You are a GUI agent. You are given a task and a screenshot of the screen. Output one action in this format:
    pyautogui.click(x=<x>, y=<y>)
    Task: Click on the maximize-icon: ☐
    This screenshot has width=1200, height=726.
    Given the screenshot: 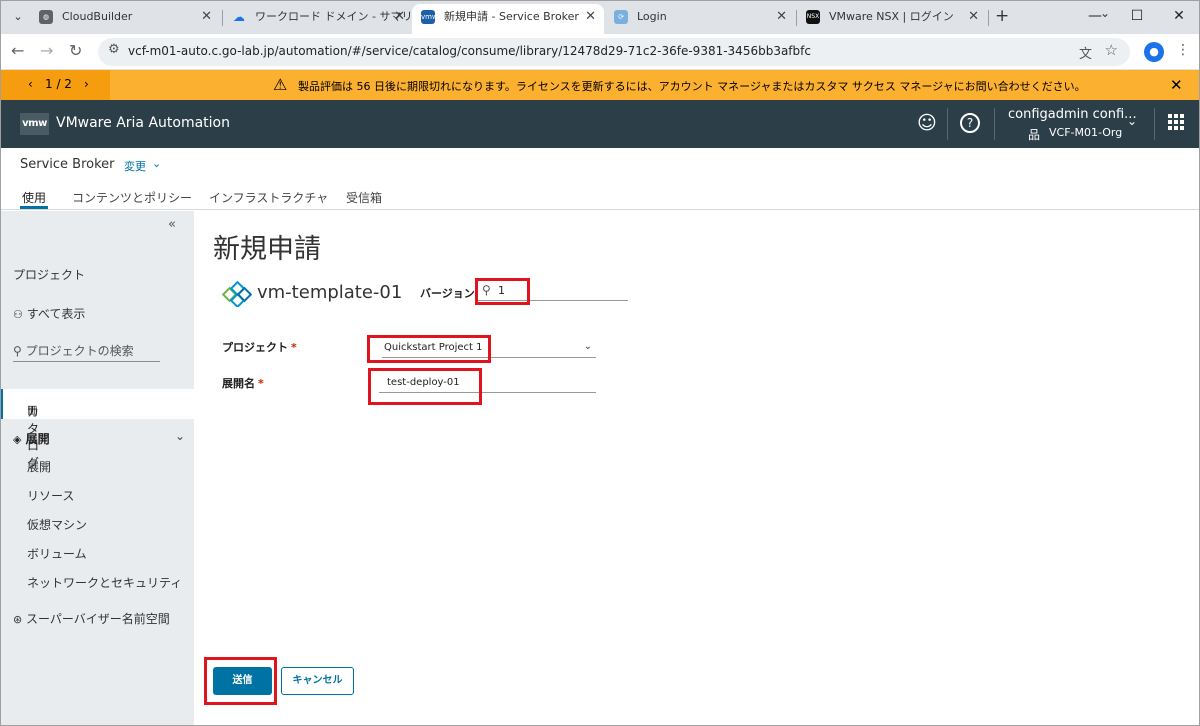 What is the action you would take?
    pyautogui.click(x=1137, y=17)
    